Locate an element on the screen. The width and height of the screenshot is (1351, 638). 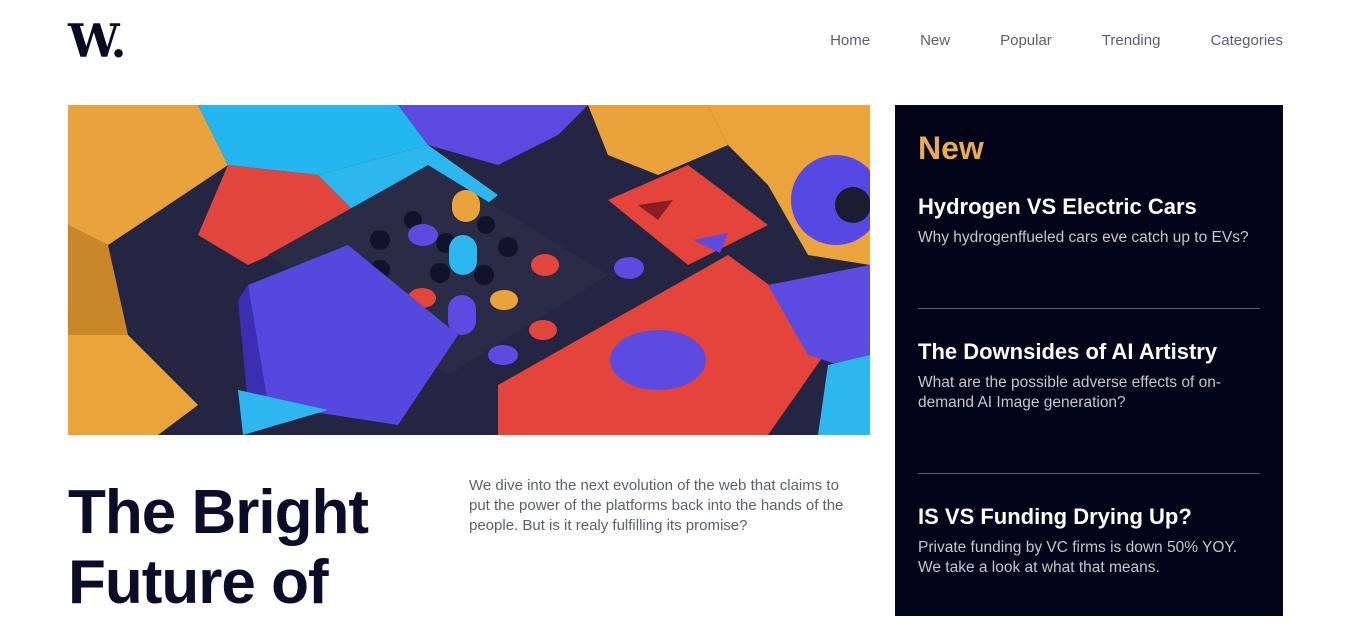
main-nav: Home New Popular Trending Categories is located at coordinates (1031, 41).